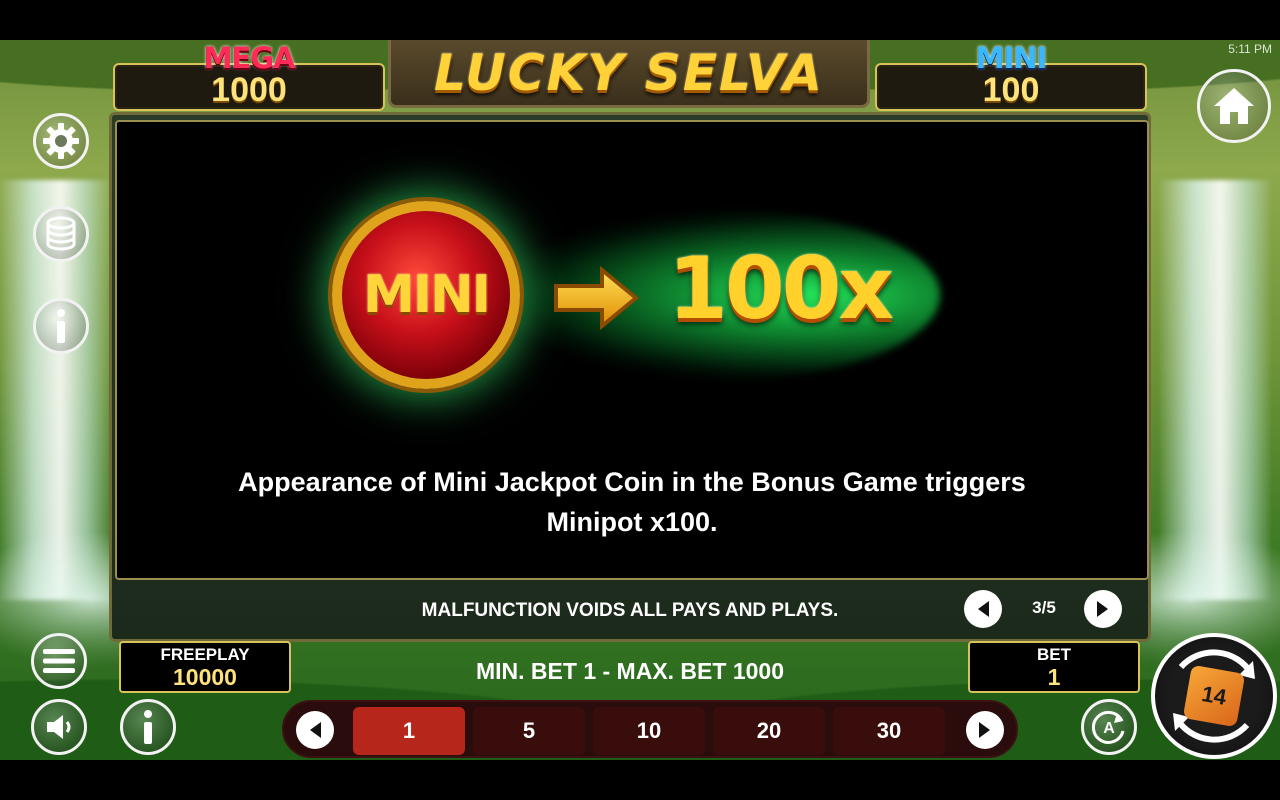 The width and height of the screenshot is (1280, 800). What do you see at coordinates (597, 298) in the screenshot?
I see `arrow-right-icon` at bounding box center [597, 298].